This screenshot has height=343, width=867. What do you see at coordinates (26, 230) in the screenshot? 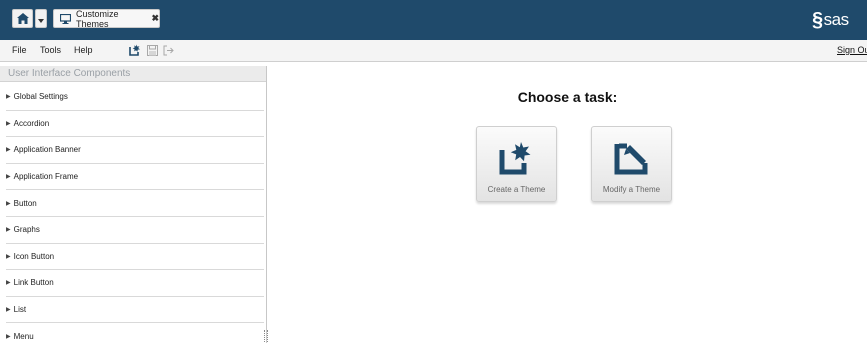
I see `component-label: Graphs` at bounding box center [26, 230].